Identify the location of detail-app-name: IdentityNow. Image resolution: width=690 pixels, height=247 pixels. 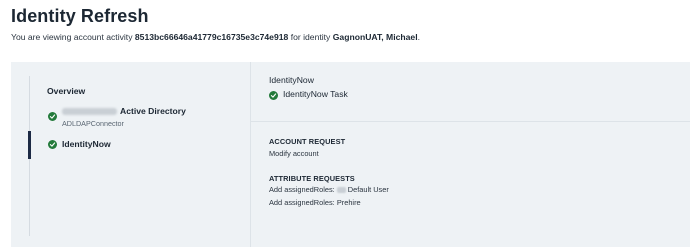
(291, 80).